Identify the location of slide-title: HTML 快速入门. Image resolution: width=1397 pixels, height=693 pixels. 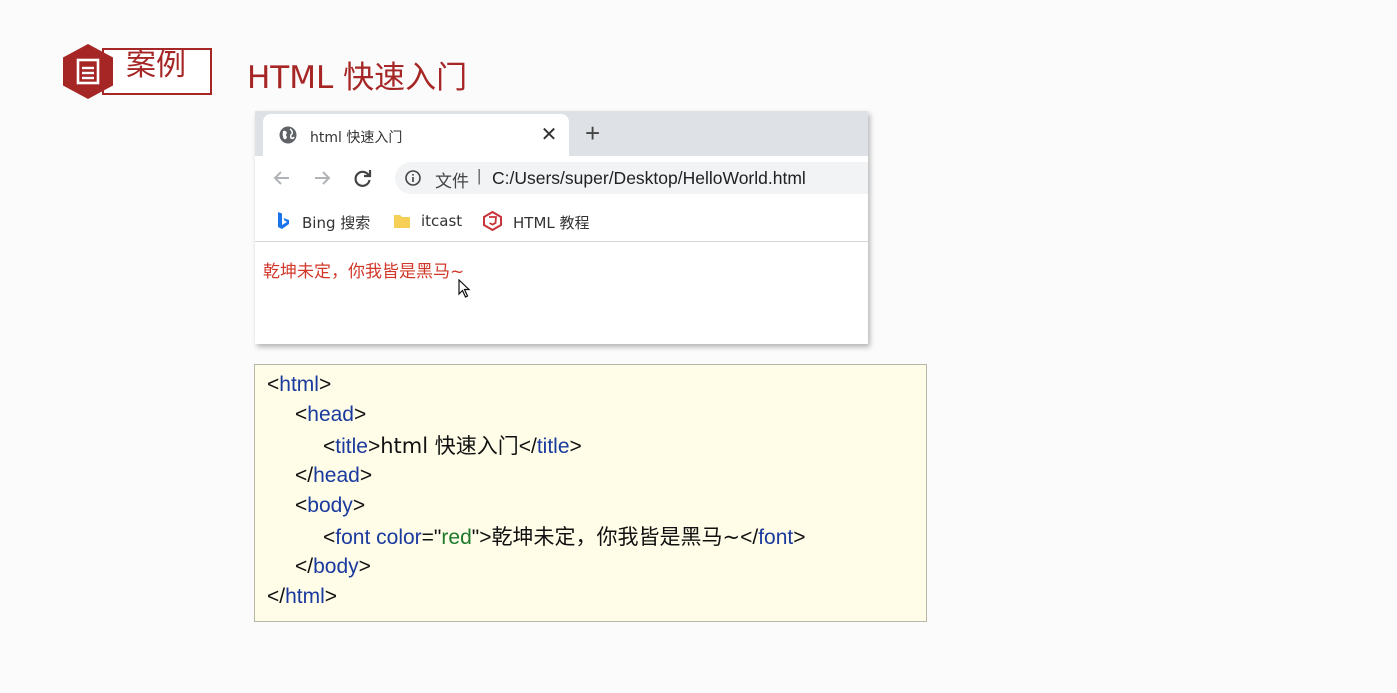
(357, 78).